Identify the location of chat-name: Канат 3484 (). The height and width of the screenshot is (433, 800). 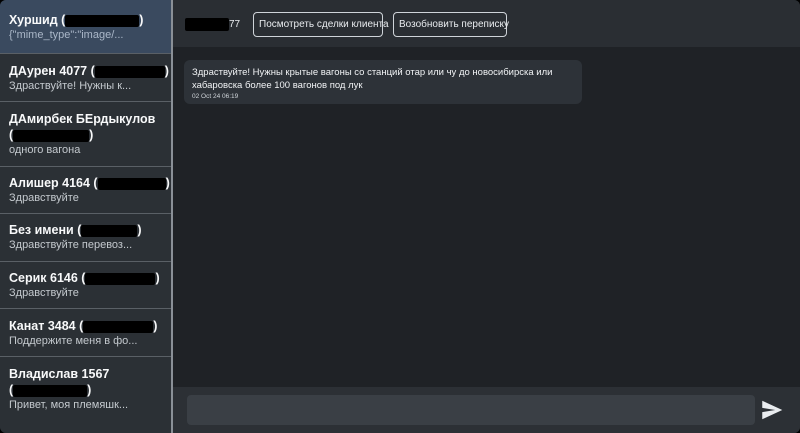
(83, 326).